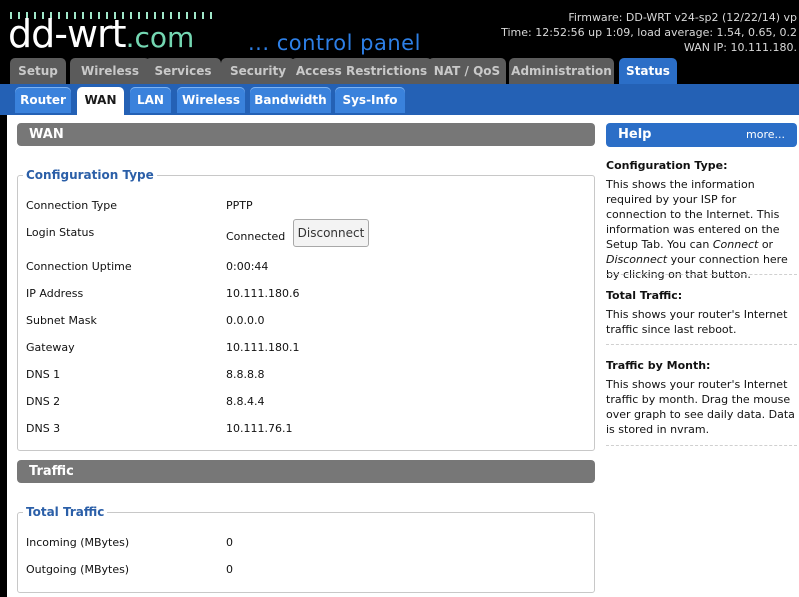 The image size is (799, 597). What do you see at coordinates (110, 71) in the screenshot?
I see `tab-wireless: Wireless` at bounding box center [110, 71].